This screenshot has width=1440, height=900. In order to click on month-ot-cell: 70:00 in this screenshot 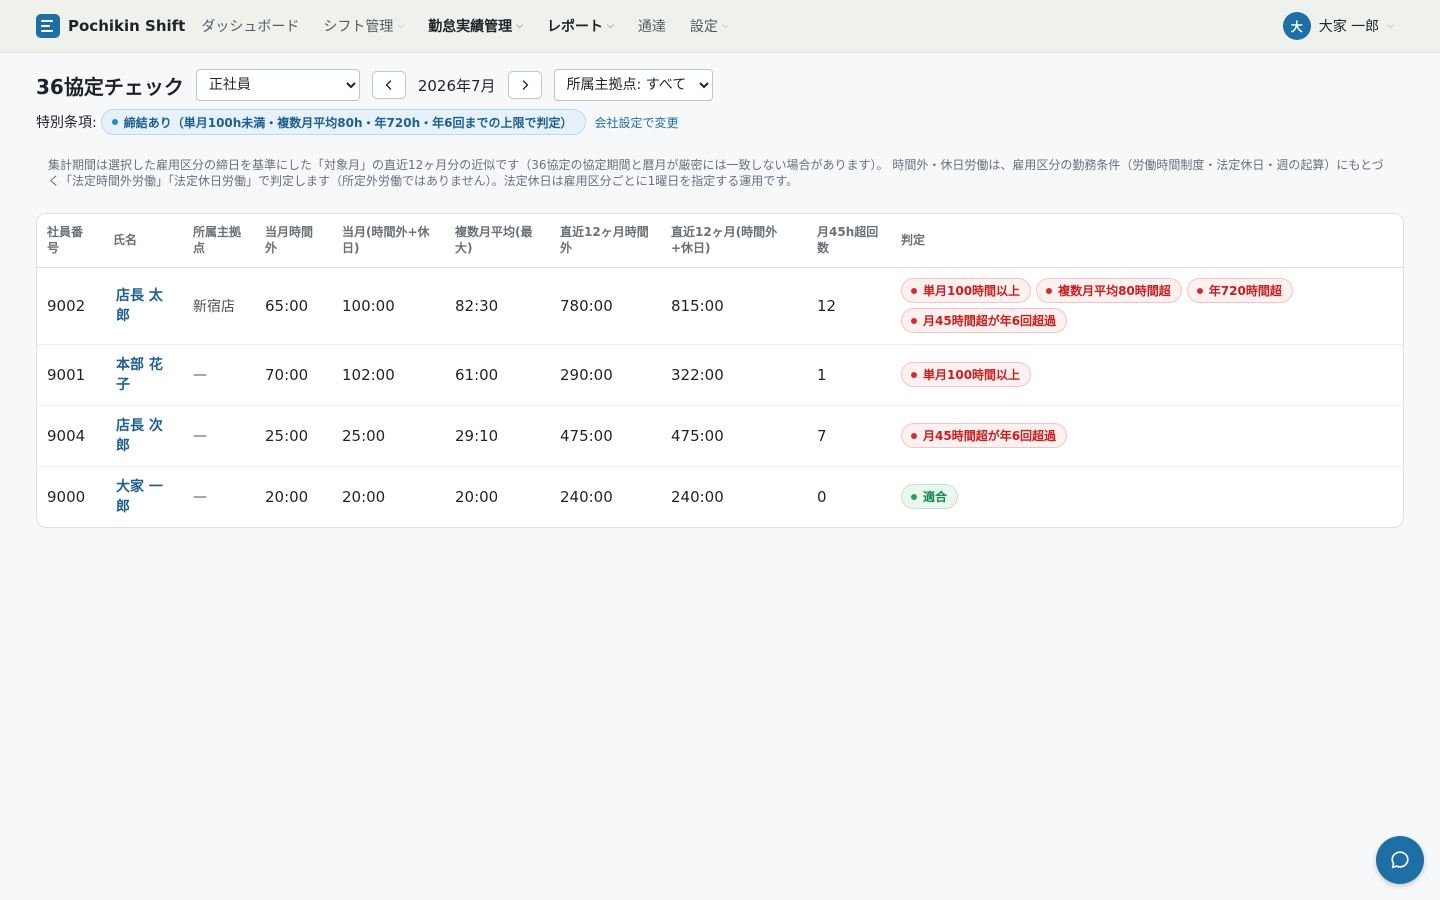, I will do `click(293, 375)`.